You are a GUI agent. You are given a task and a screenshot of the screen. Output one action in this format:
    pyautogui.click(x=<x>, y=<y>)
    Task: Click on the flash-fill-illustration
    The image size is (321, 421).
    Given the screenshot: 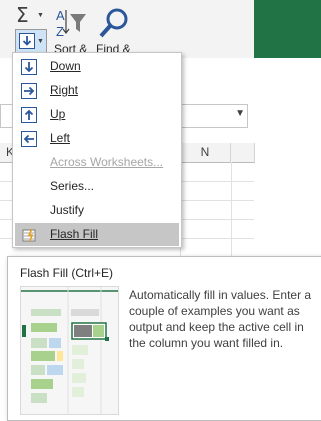 What is the action you would take?
    pyautogui.click(x=69, y=350)
    